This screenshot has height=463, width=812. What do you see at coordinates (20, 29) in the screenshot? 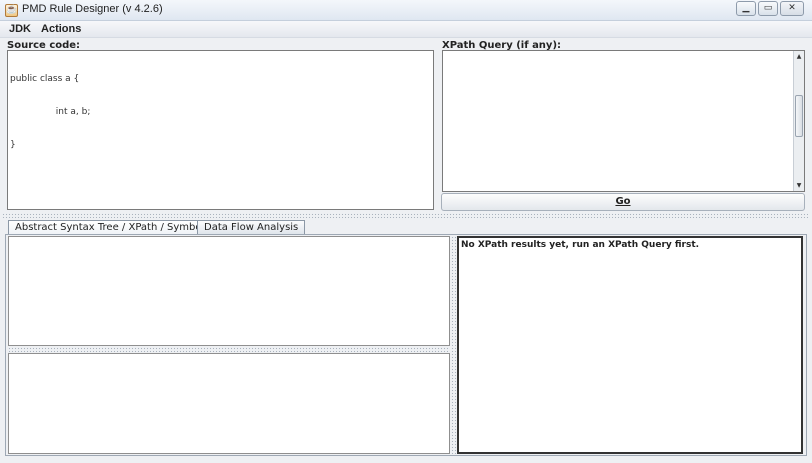
I see `menu-jdk: JDK` at bounding box center [20, 29].